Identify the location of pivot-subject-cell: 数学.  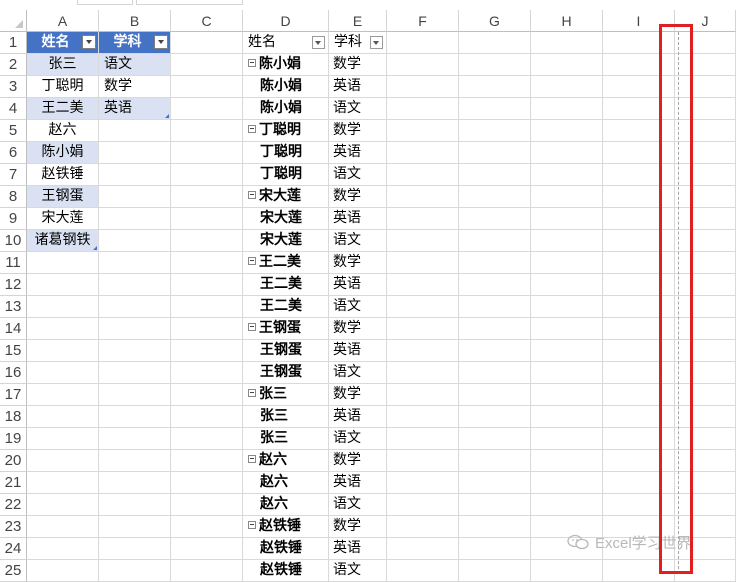
(358, 461).